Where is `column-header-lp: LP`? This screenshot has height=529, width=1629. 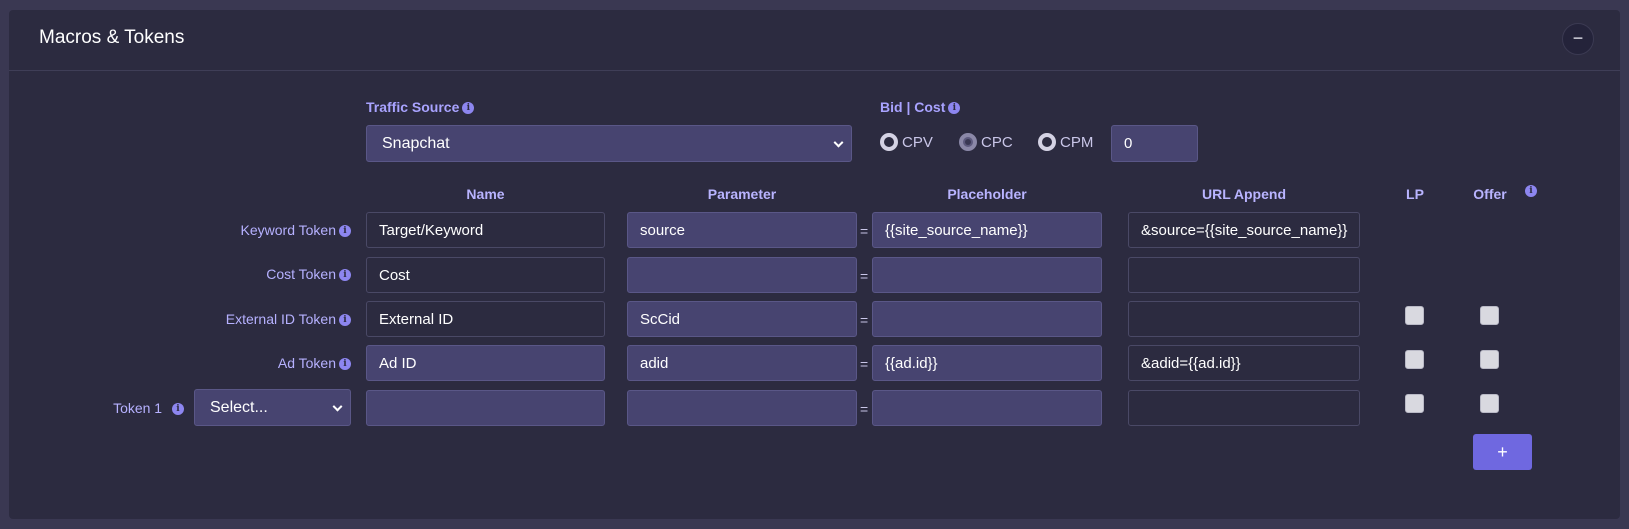 column-header-lp: LP is located at coordinates (1415, 194).